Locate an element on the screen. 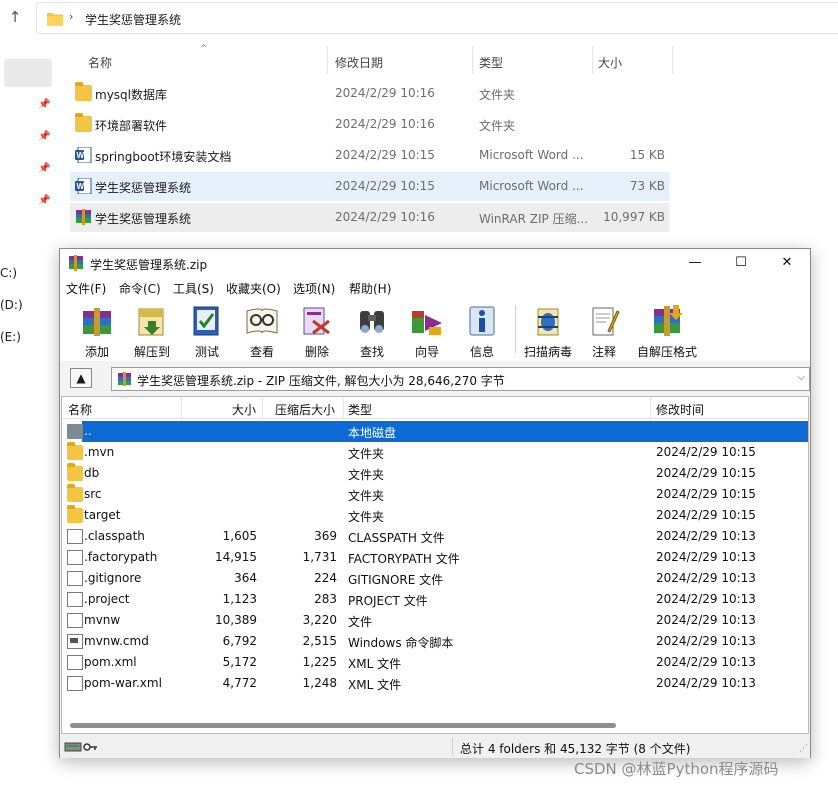  extract-to-button: 解压到 is located at coordinates (152, 330).